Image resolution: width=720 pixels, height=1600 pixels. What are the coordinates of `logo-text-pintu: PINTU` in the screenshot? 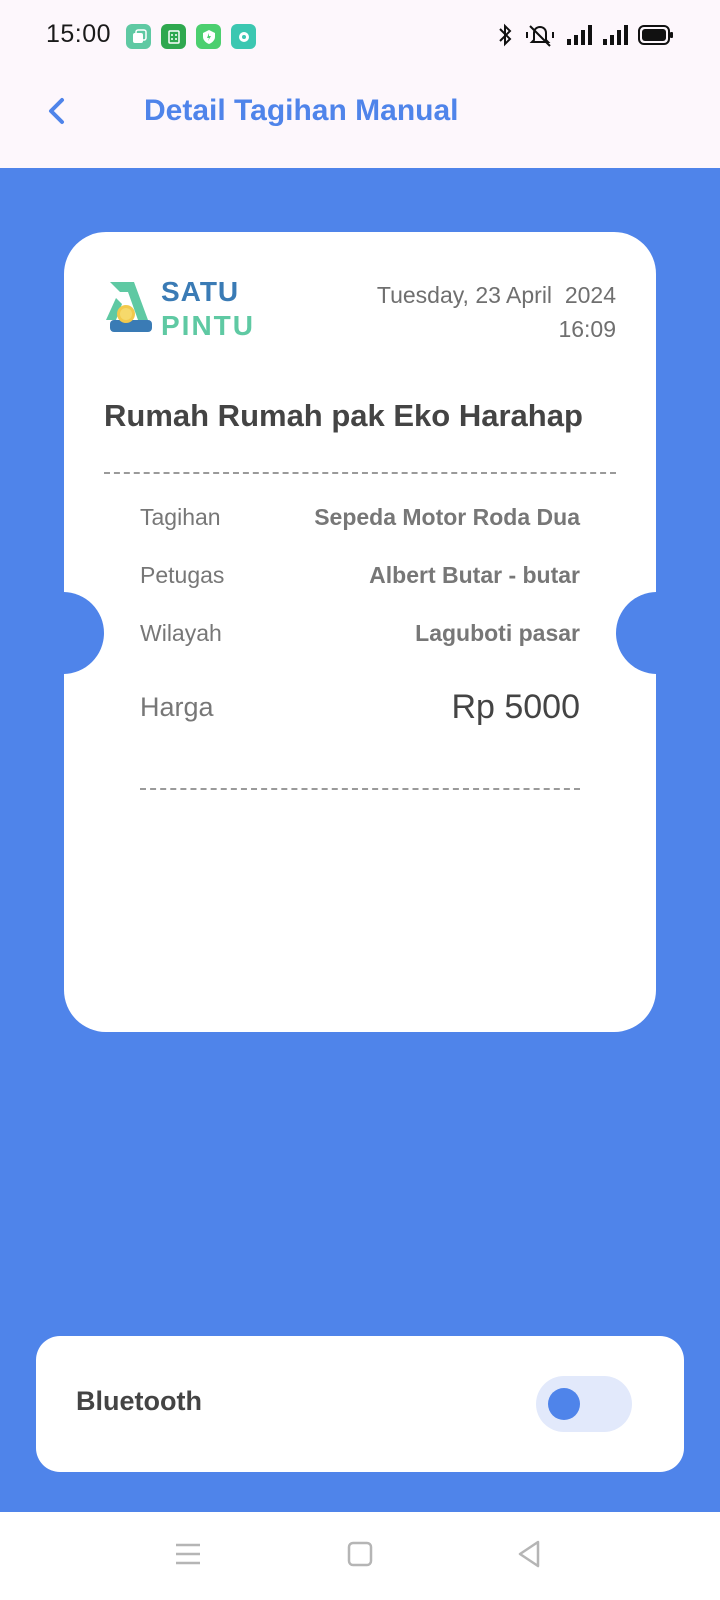 It's located at (208, 325).